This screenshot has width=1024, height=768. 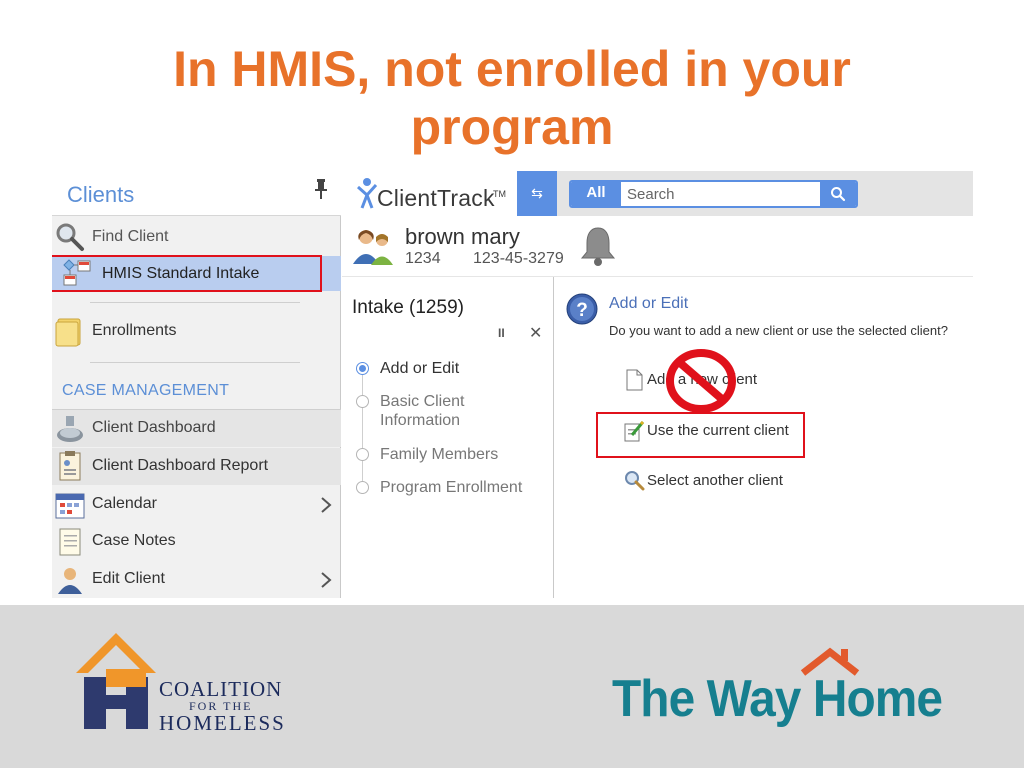 What do you see at coordinates (499, 194) in the screenshot?
I see `logo-trademark: TM` at bounding box center [499, 194].